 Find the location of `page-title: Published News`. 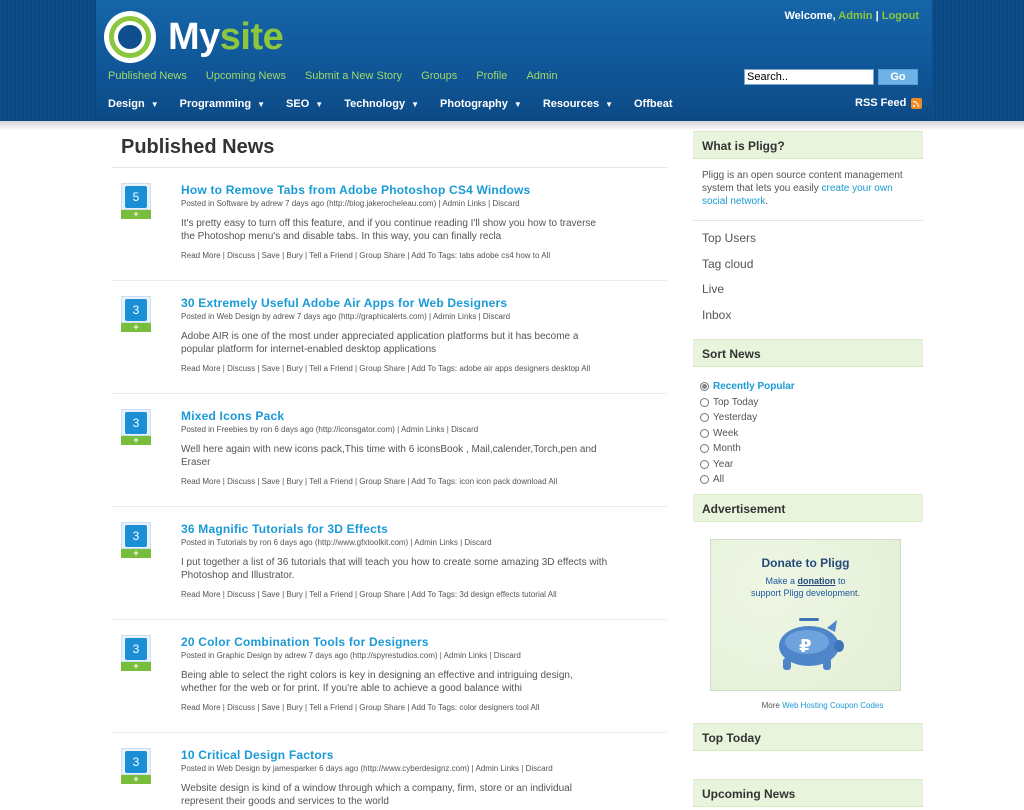

page-title: Published News is located at coordinates (389, 148).